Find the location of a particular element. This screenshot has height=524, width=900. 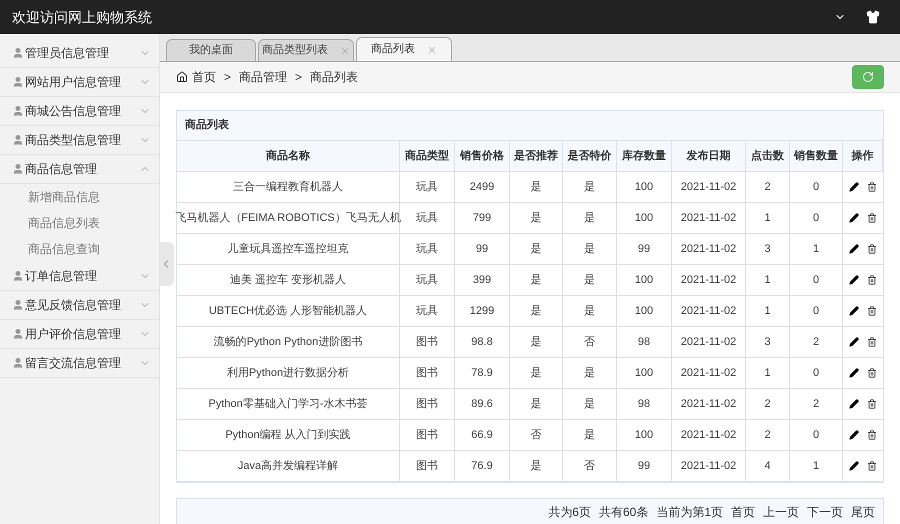

column-header: 商品名称 is located at coordinates (288, 156).